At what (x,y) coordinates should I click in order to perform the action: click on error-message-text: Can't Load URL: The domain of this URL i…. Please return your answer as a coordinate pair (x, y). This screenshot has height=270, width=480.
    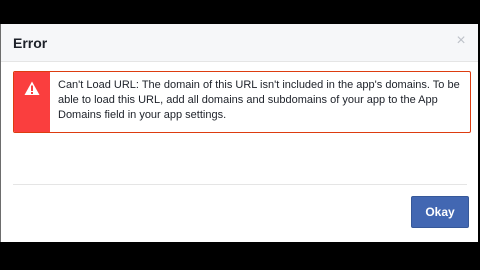
    Looking at the image, I should click on (259, 100).